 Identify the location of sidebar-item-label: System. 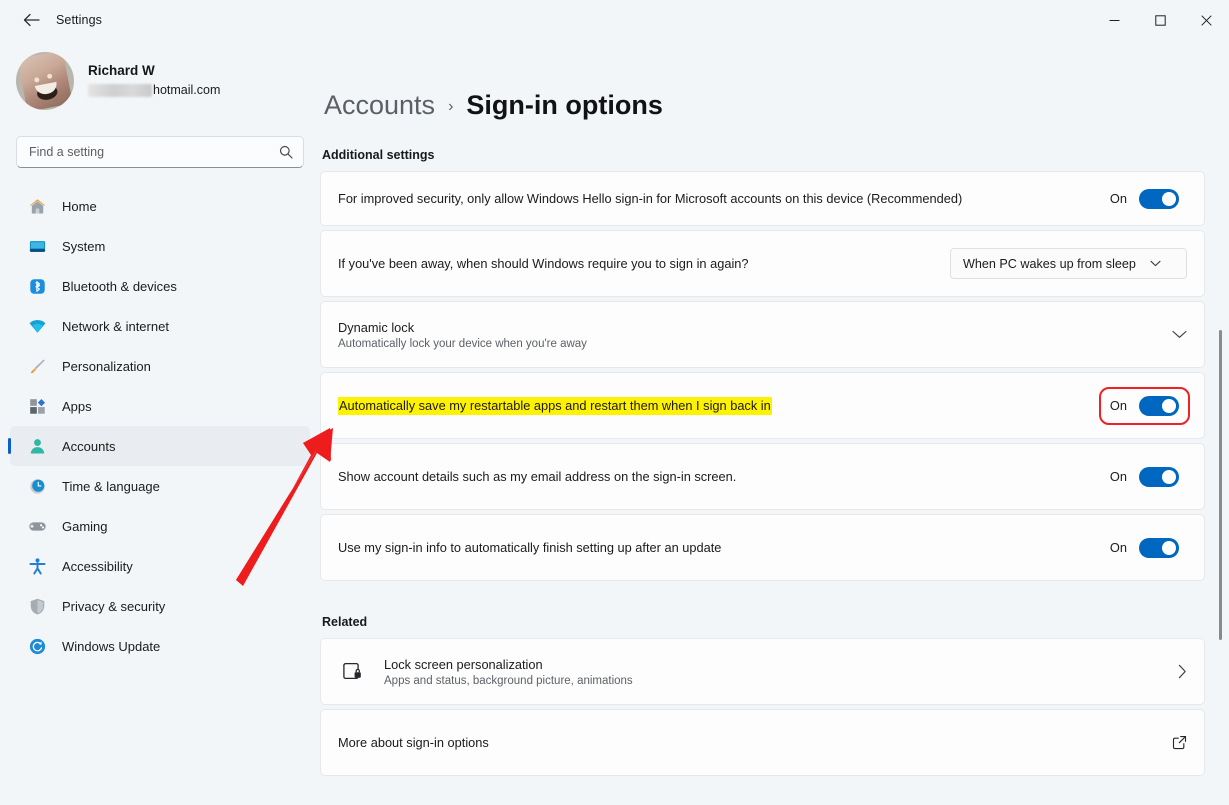
(84, 246).